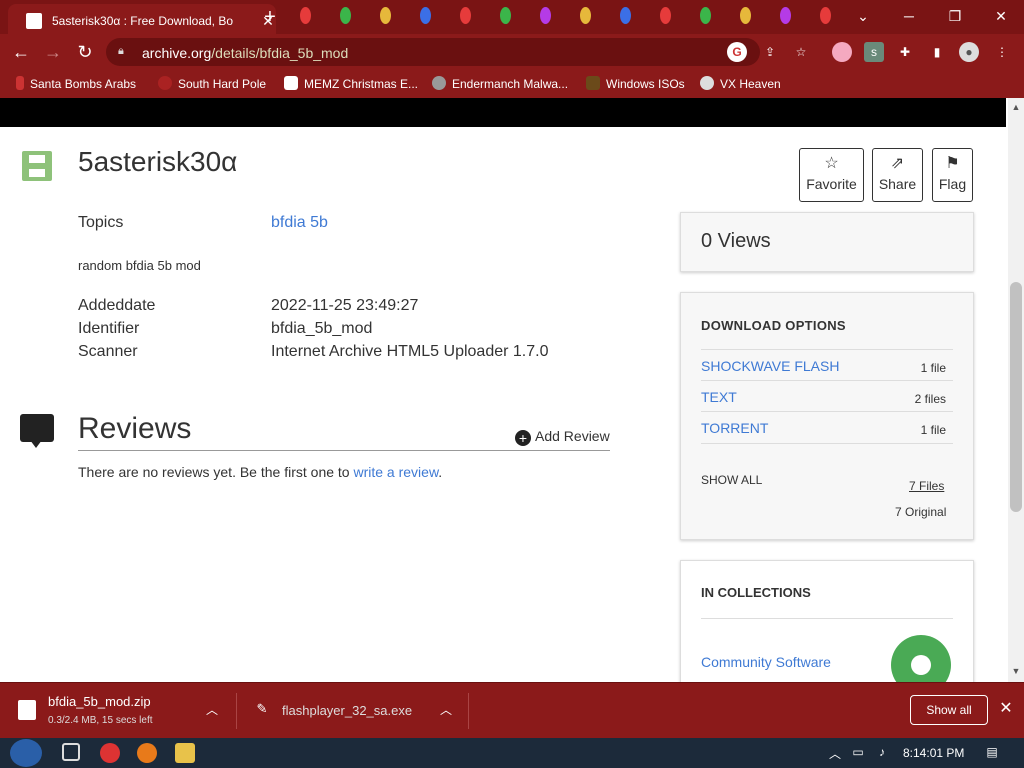 The width and height of the screenshot is (1024, 768). I want to click on minimize-button: ─, so click(909, 16).